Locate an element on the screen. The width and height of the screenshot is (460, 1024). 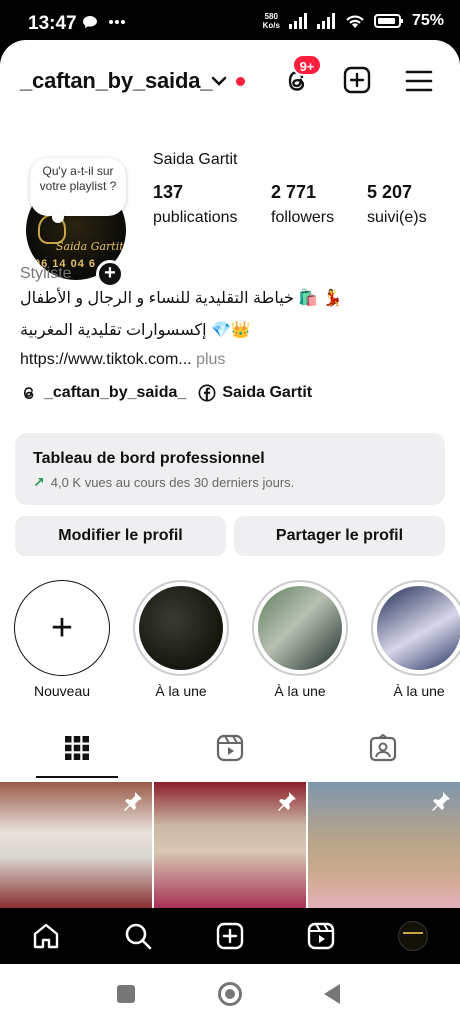
new-post-icon is located at coordinates (230, 936).